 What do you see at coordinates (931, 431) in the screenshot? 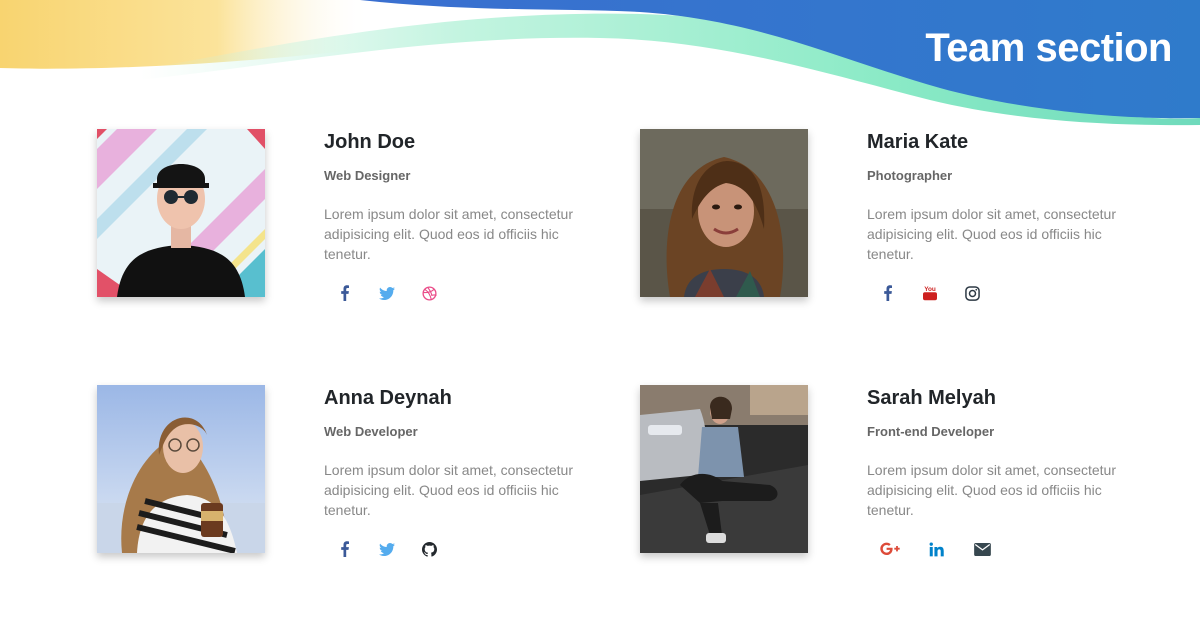
I see `member-role: Front-end Developer` at bounding box center [931, 431].